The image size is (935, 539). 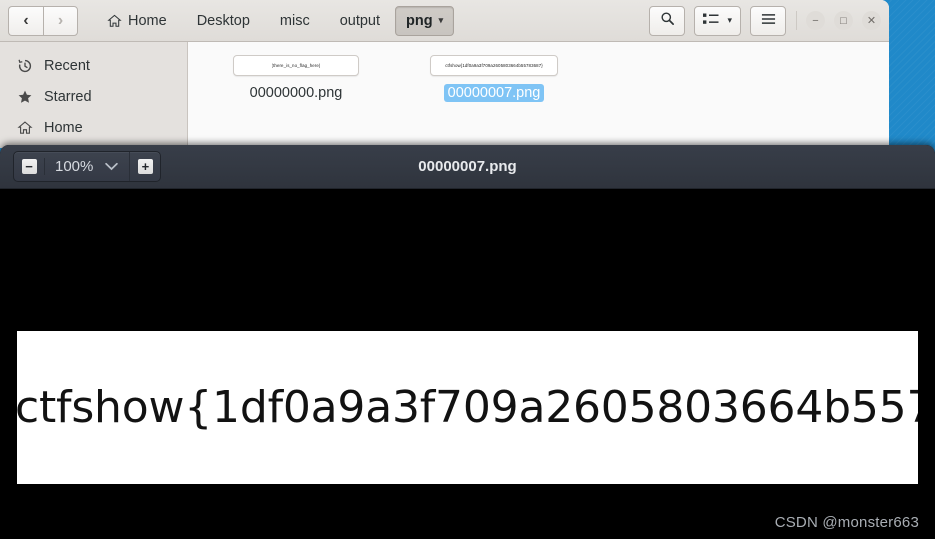 I want to click on breadcrumb-label: output, so click(x=360, y=20).